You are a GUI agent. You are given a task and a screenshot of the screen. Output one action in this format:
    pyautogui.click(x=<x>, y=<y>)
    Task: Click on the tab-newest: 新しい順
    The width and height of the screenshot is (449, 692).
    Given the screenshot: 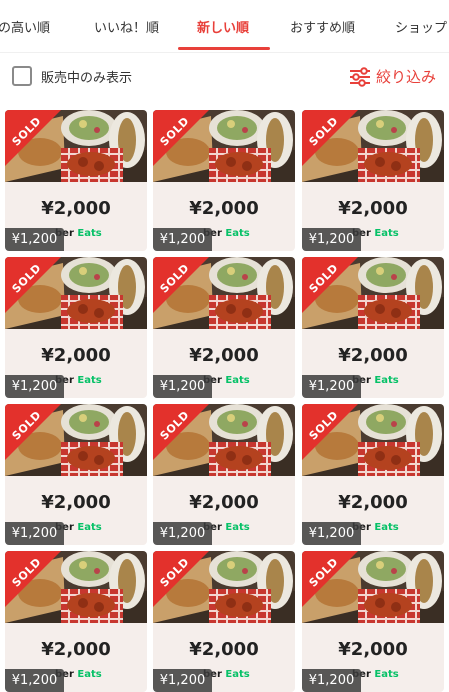 What is the action you would take?
    pyautogui.click(x=223, y=26)
    